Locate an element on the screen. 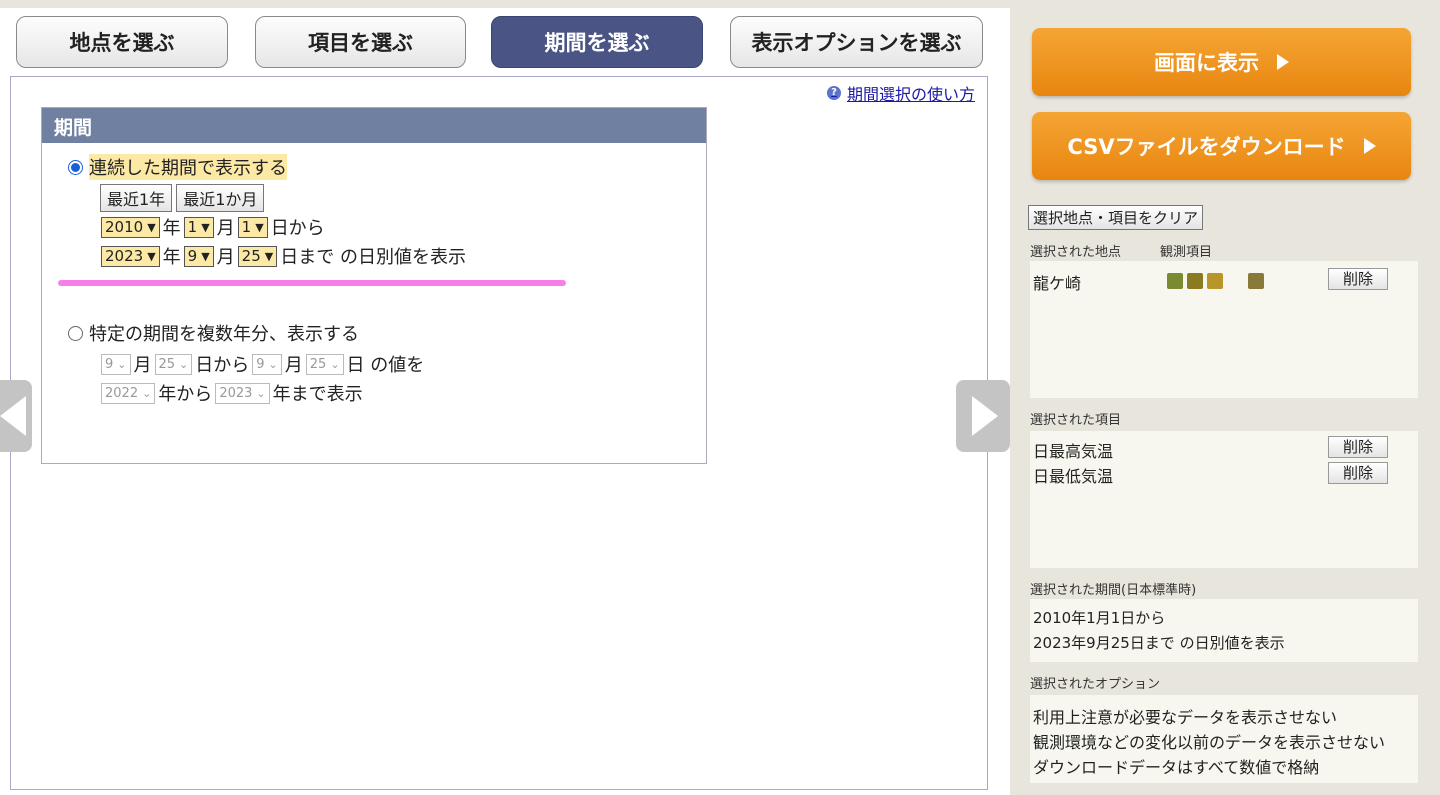 This screenshot has height=795, width=1440. continuous-radio is located at coordinates (75, 167).